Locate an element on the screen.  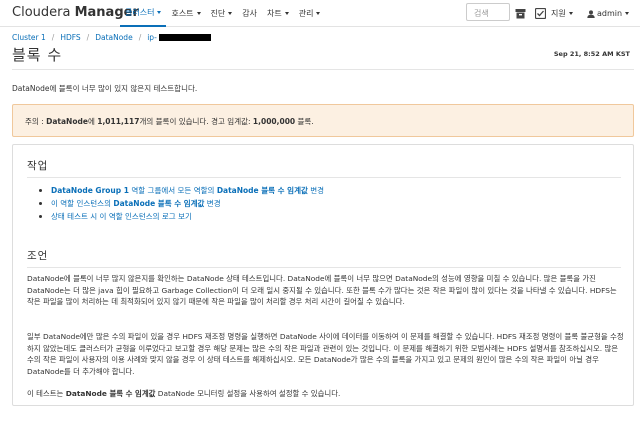
support-label: 지원 is located at coordinates (558, 13).